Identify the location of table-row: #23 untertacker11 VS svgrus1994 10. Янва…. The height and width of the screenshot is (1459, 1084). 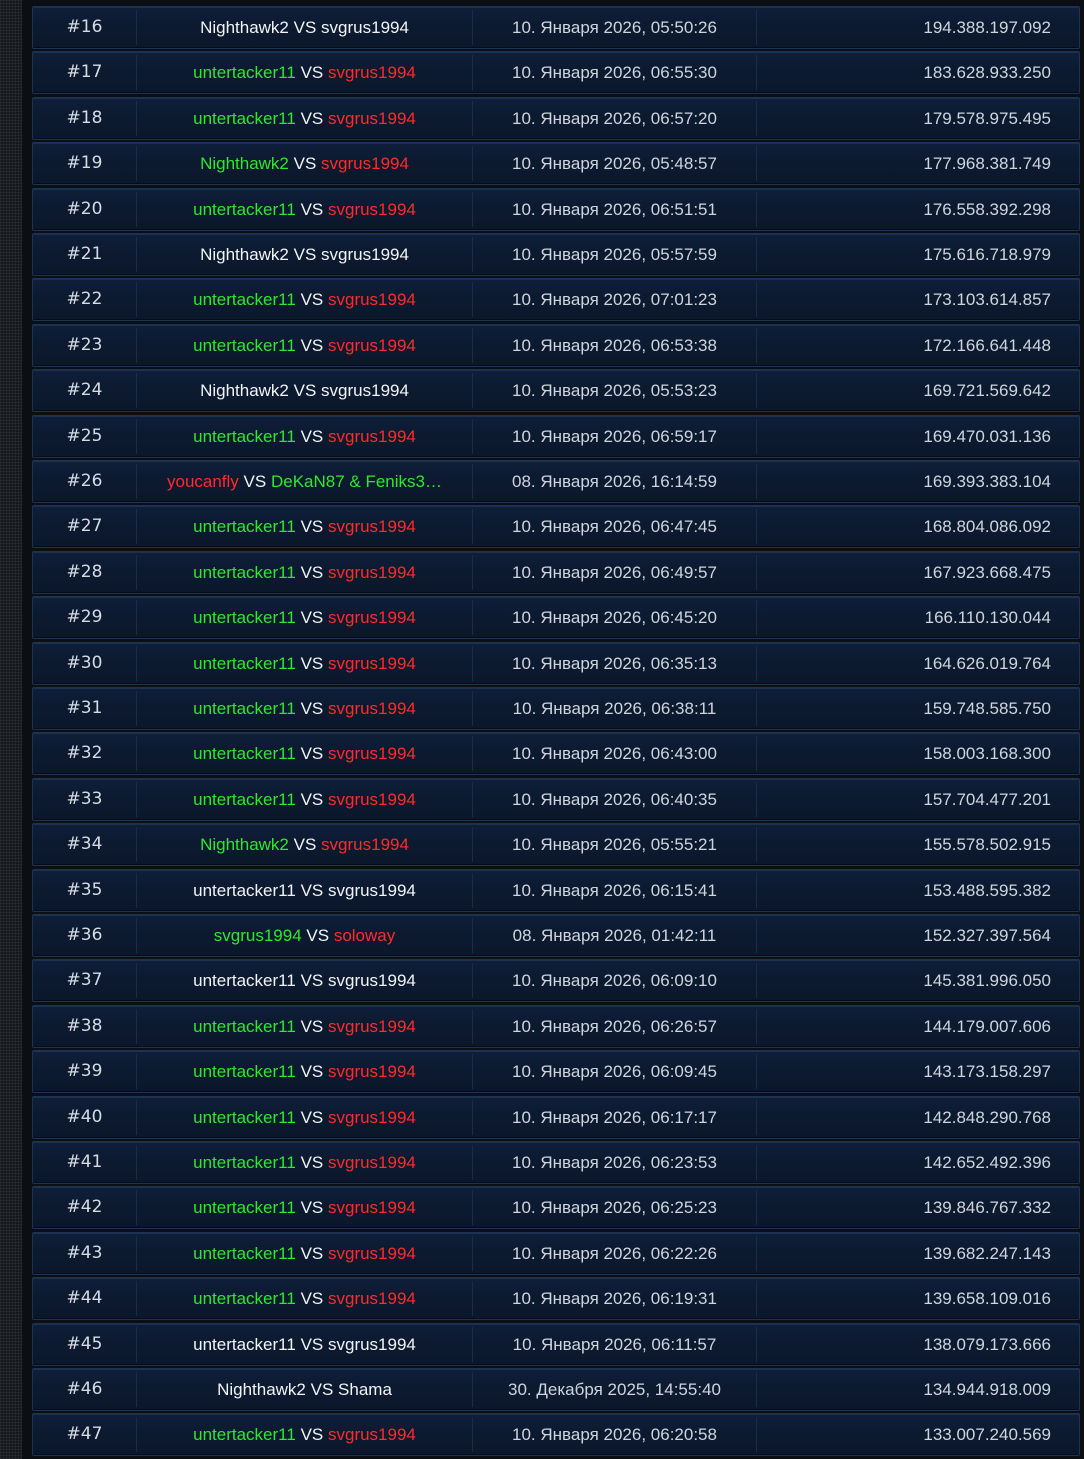
(556, 345).